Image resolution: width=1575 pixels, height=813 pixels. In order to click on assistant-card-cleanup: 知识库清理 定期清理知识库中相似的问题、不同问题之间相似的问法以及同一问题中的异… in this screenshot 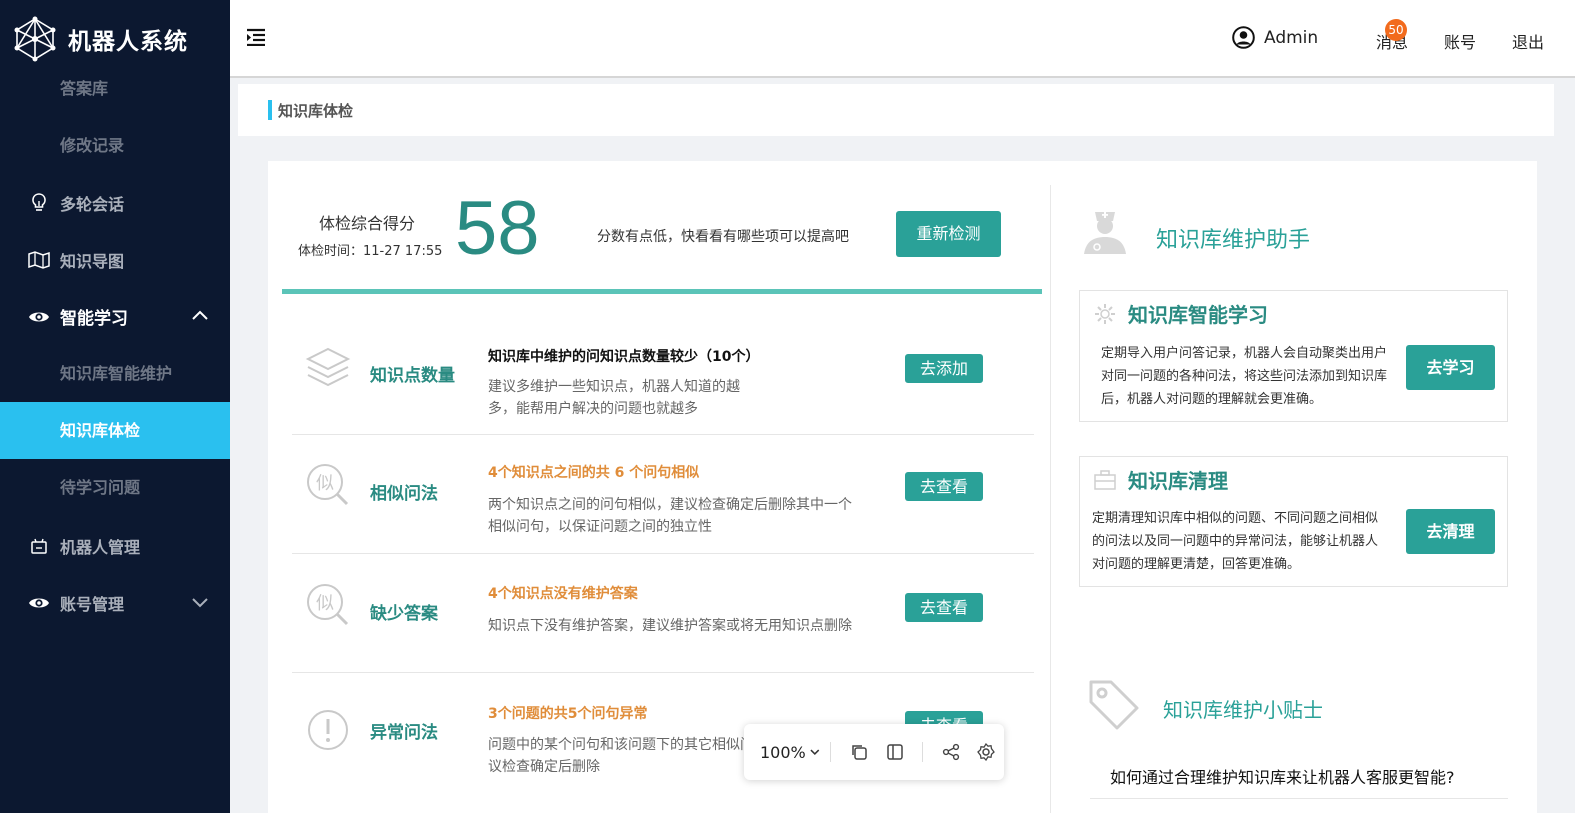, I will do `click(1293, 521)`.